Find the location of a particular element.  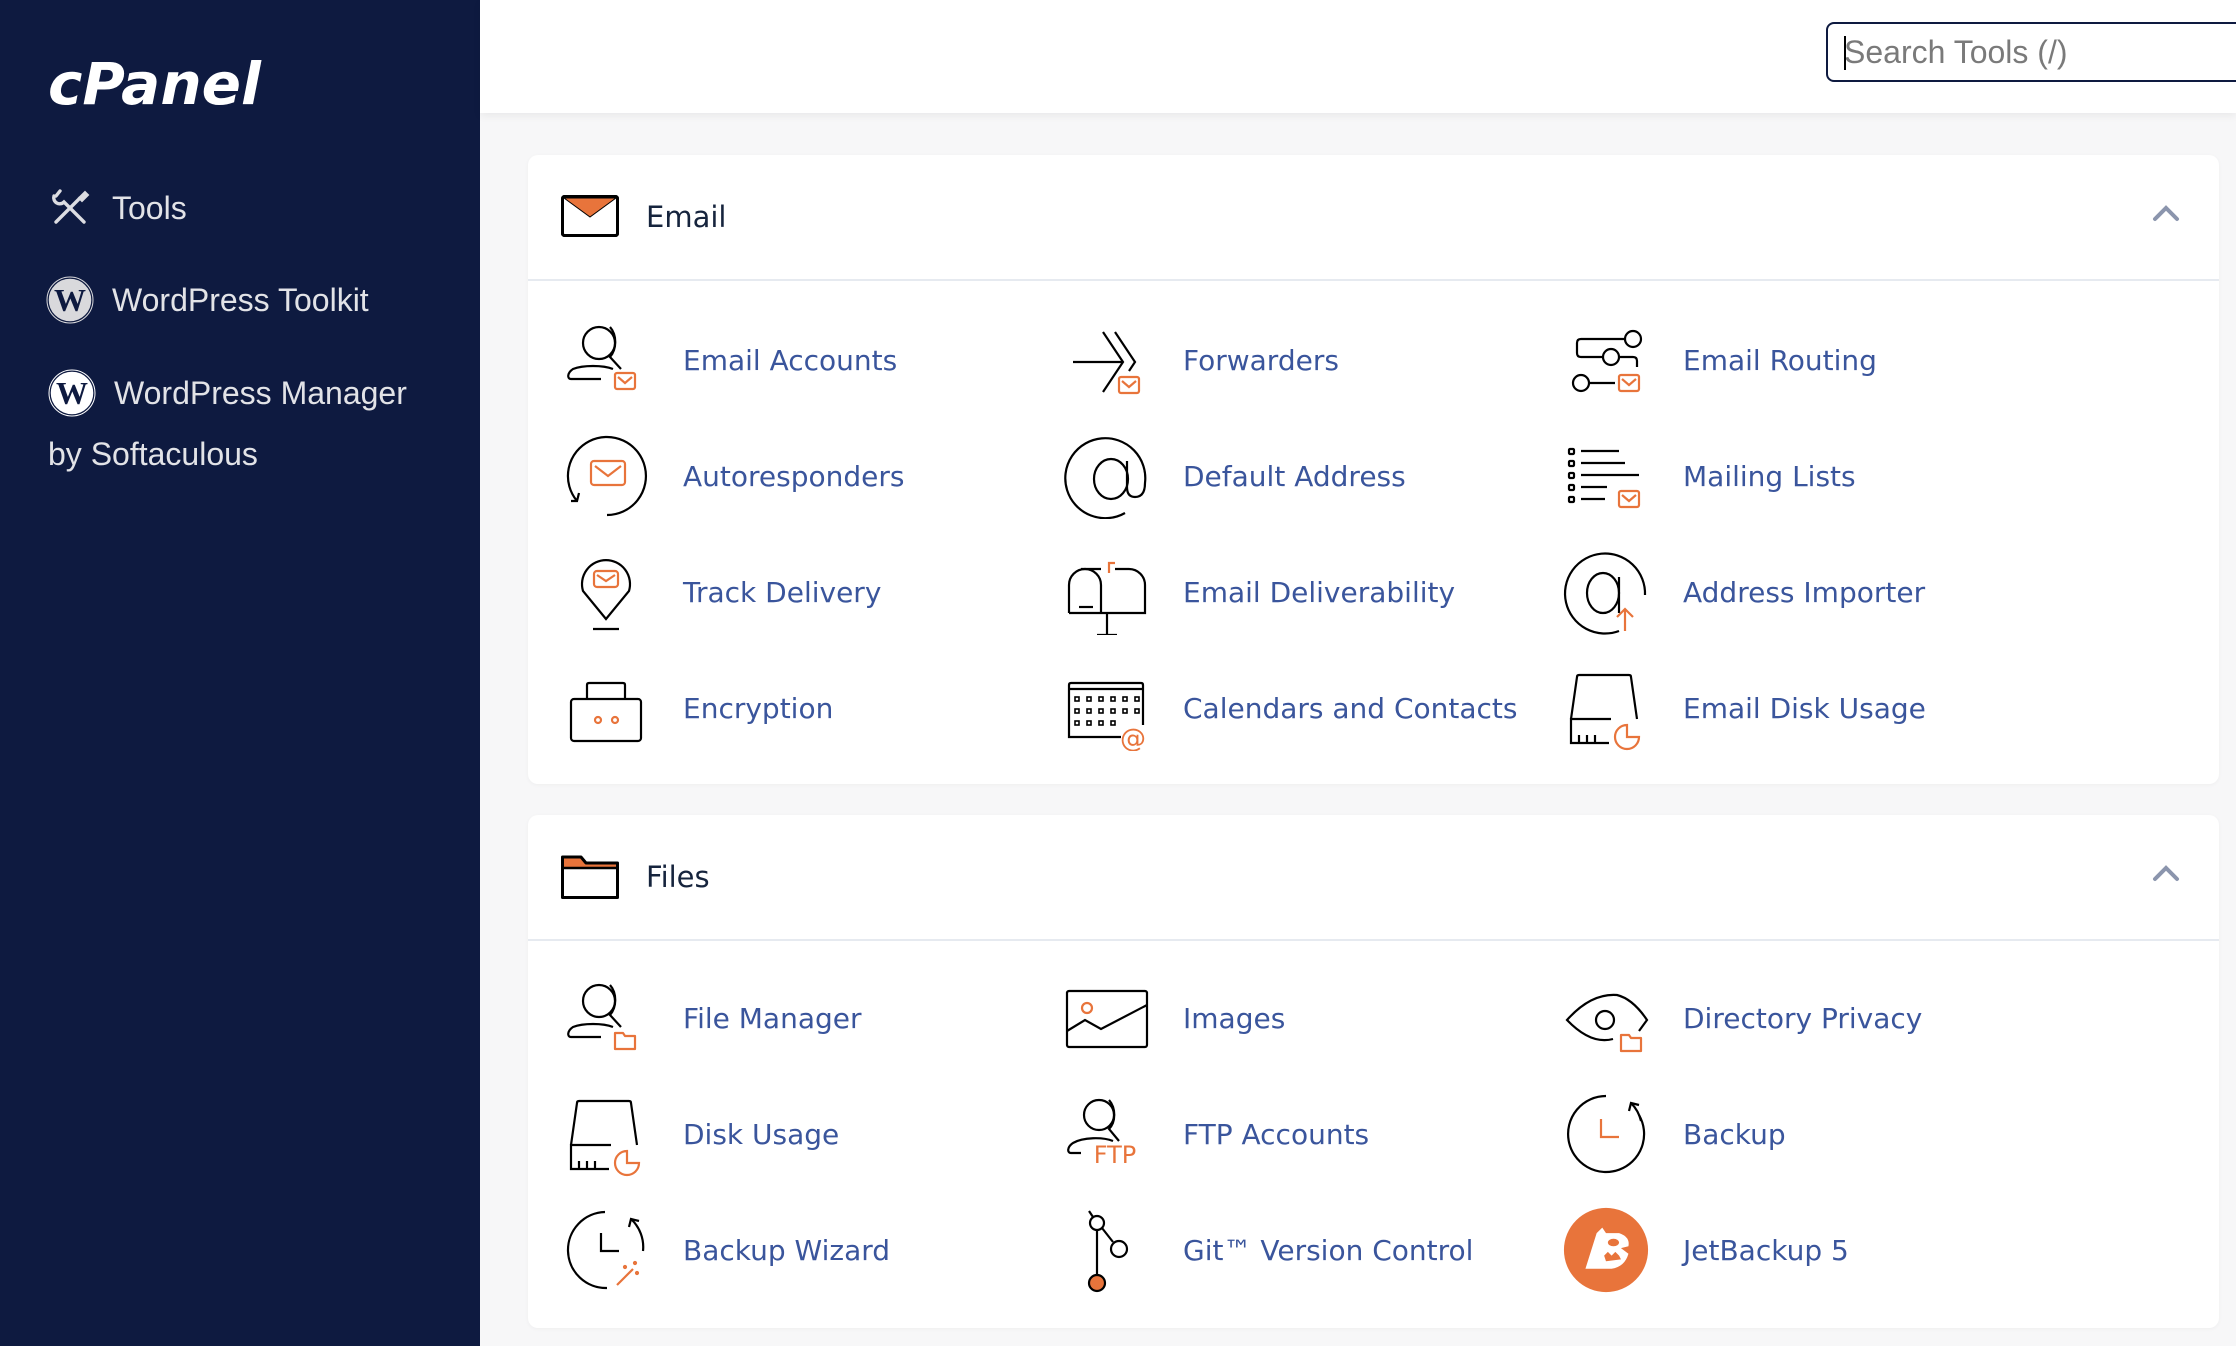

backup-wizard-icon is located at coordinates (606, 1250).